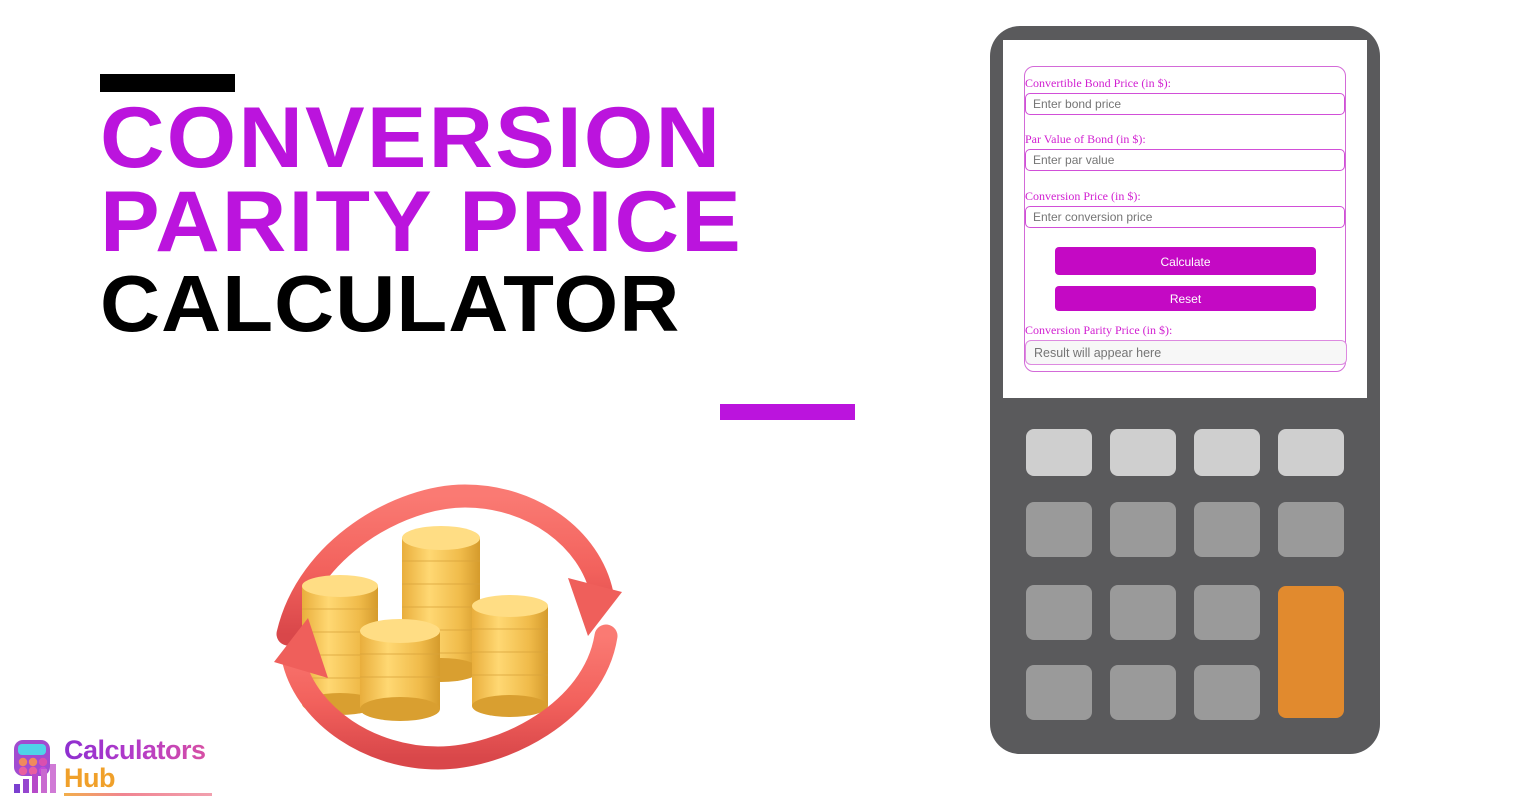 This screenshot has width=1520, height=801. I want to click on key-r3c1, so click(1059, 612).